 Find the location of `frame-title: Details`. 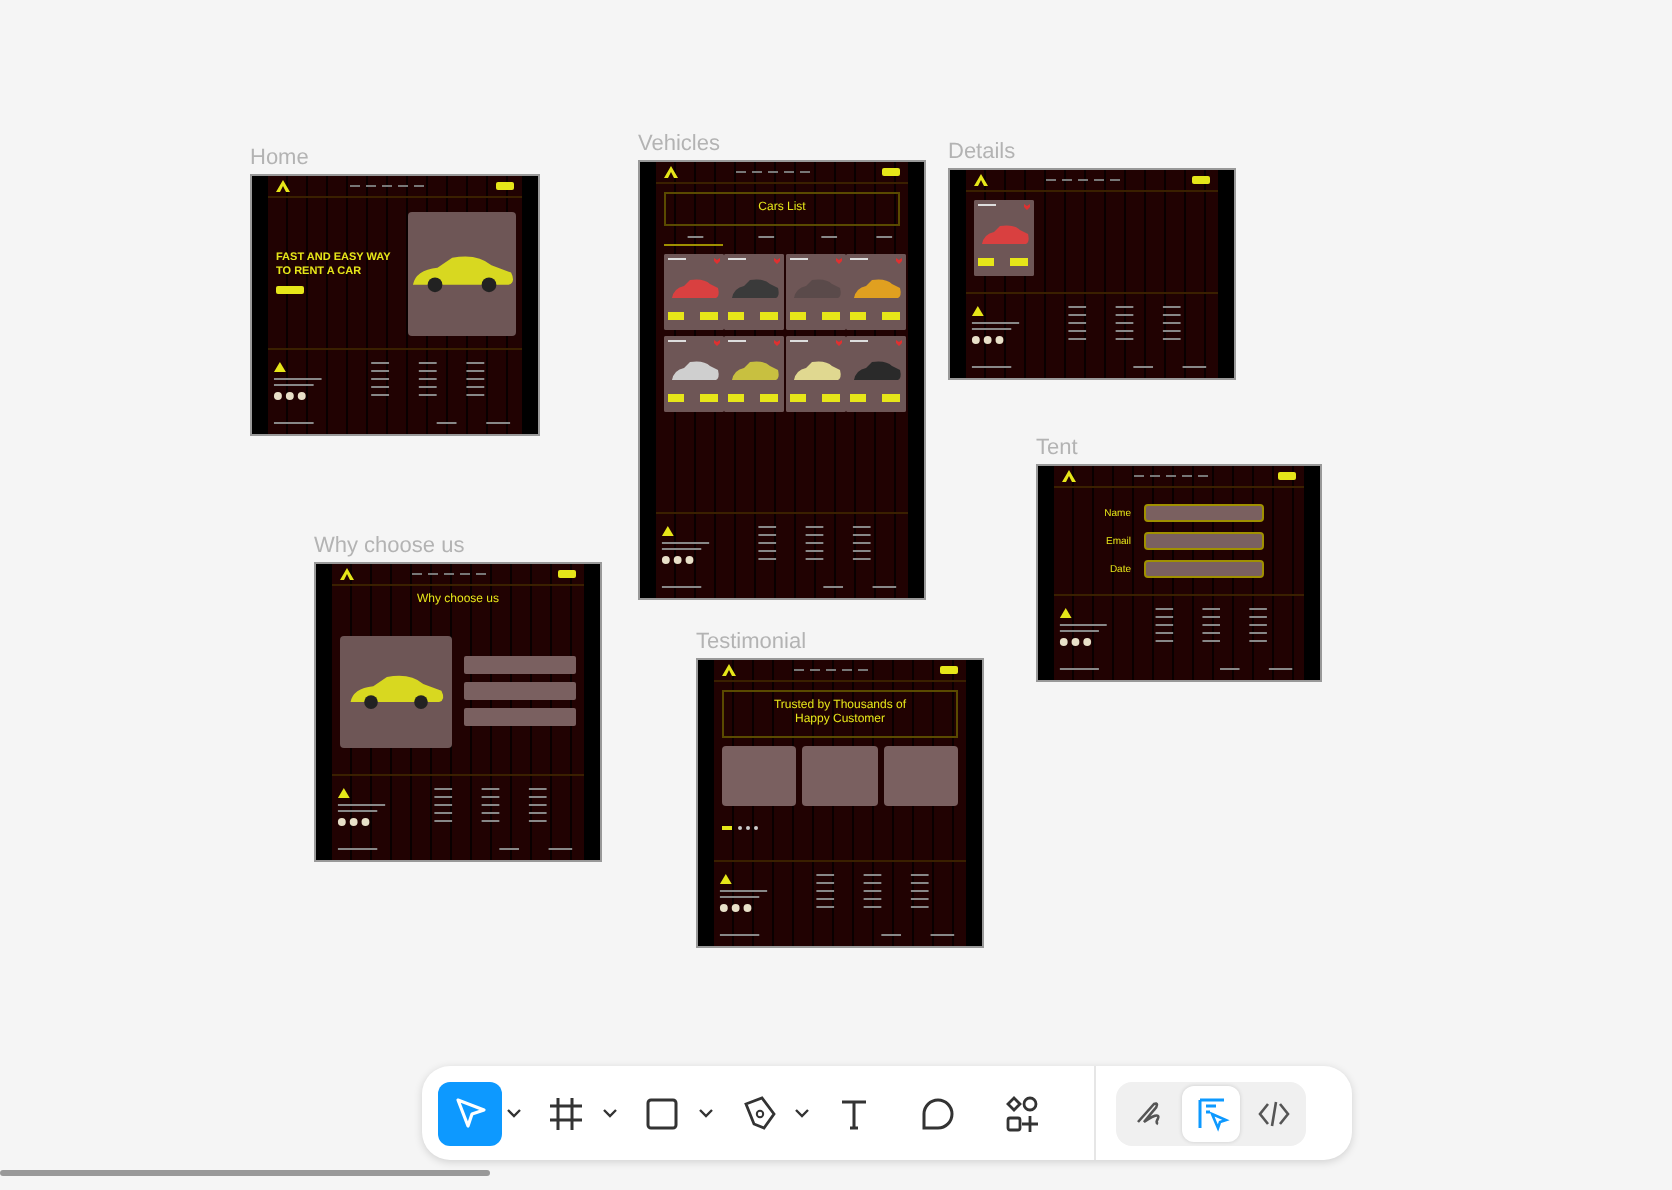

frame-title: Details is located at coordinates (1092, 153).